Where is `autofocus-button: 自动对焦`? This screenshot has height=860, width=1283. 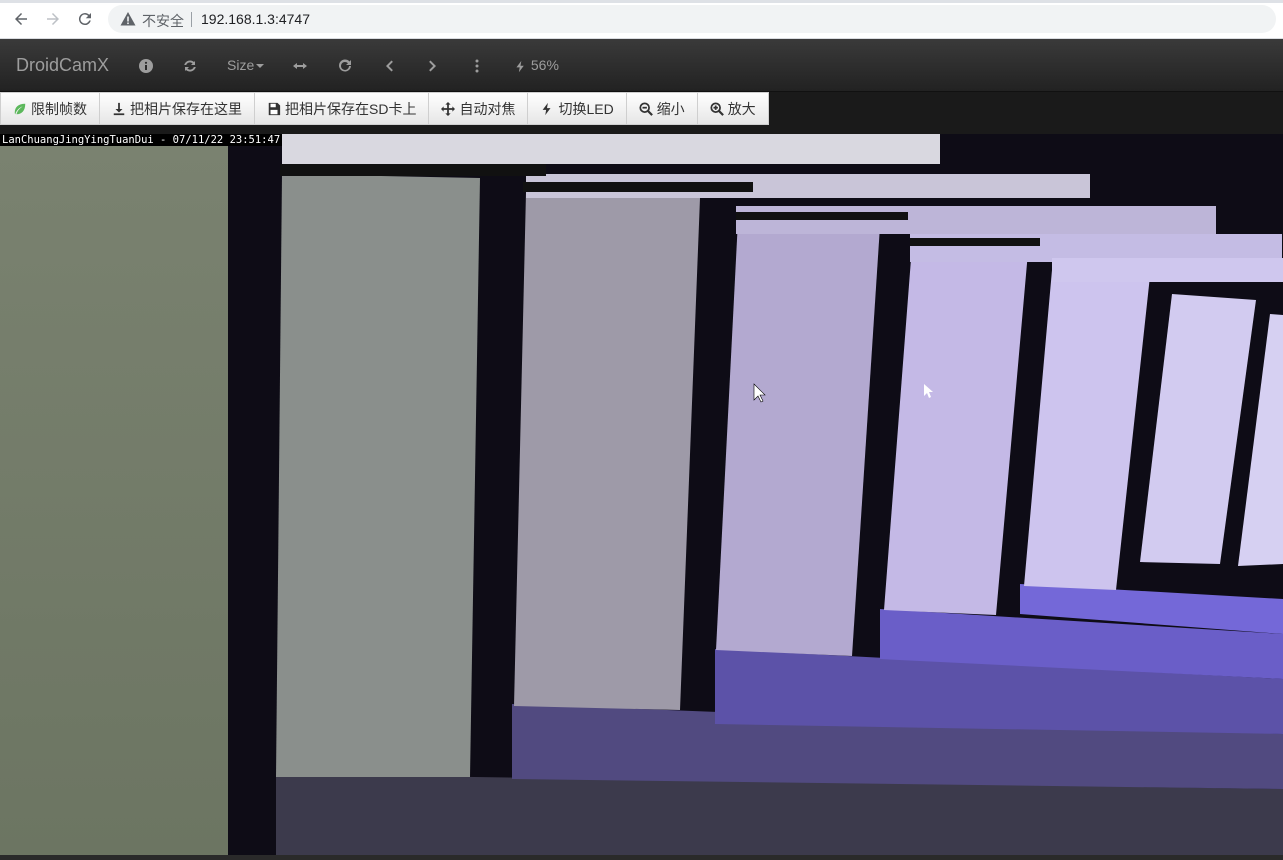
autofocus-button: 自动对焦 is located at coordinates (478, 108).